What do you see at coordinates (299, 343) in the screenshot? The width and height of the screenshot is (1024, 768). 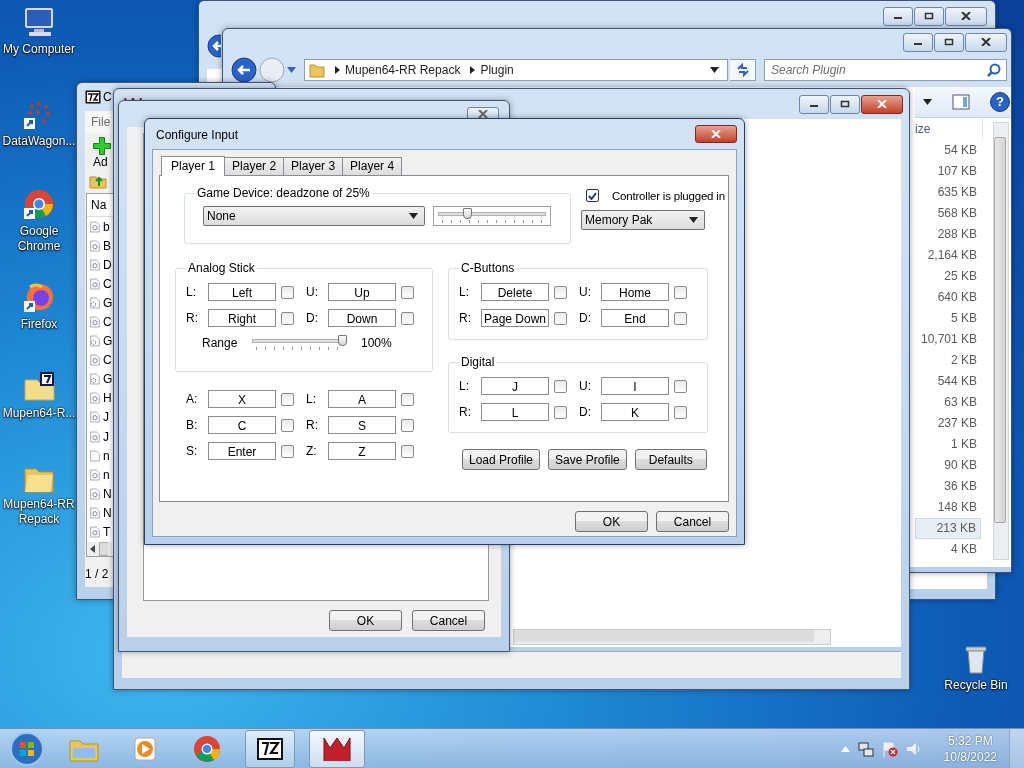 I see `slider-track` at bounding box center [299, 343].